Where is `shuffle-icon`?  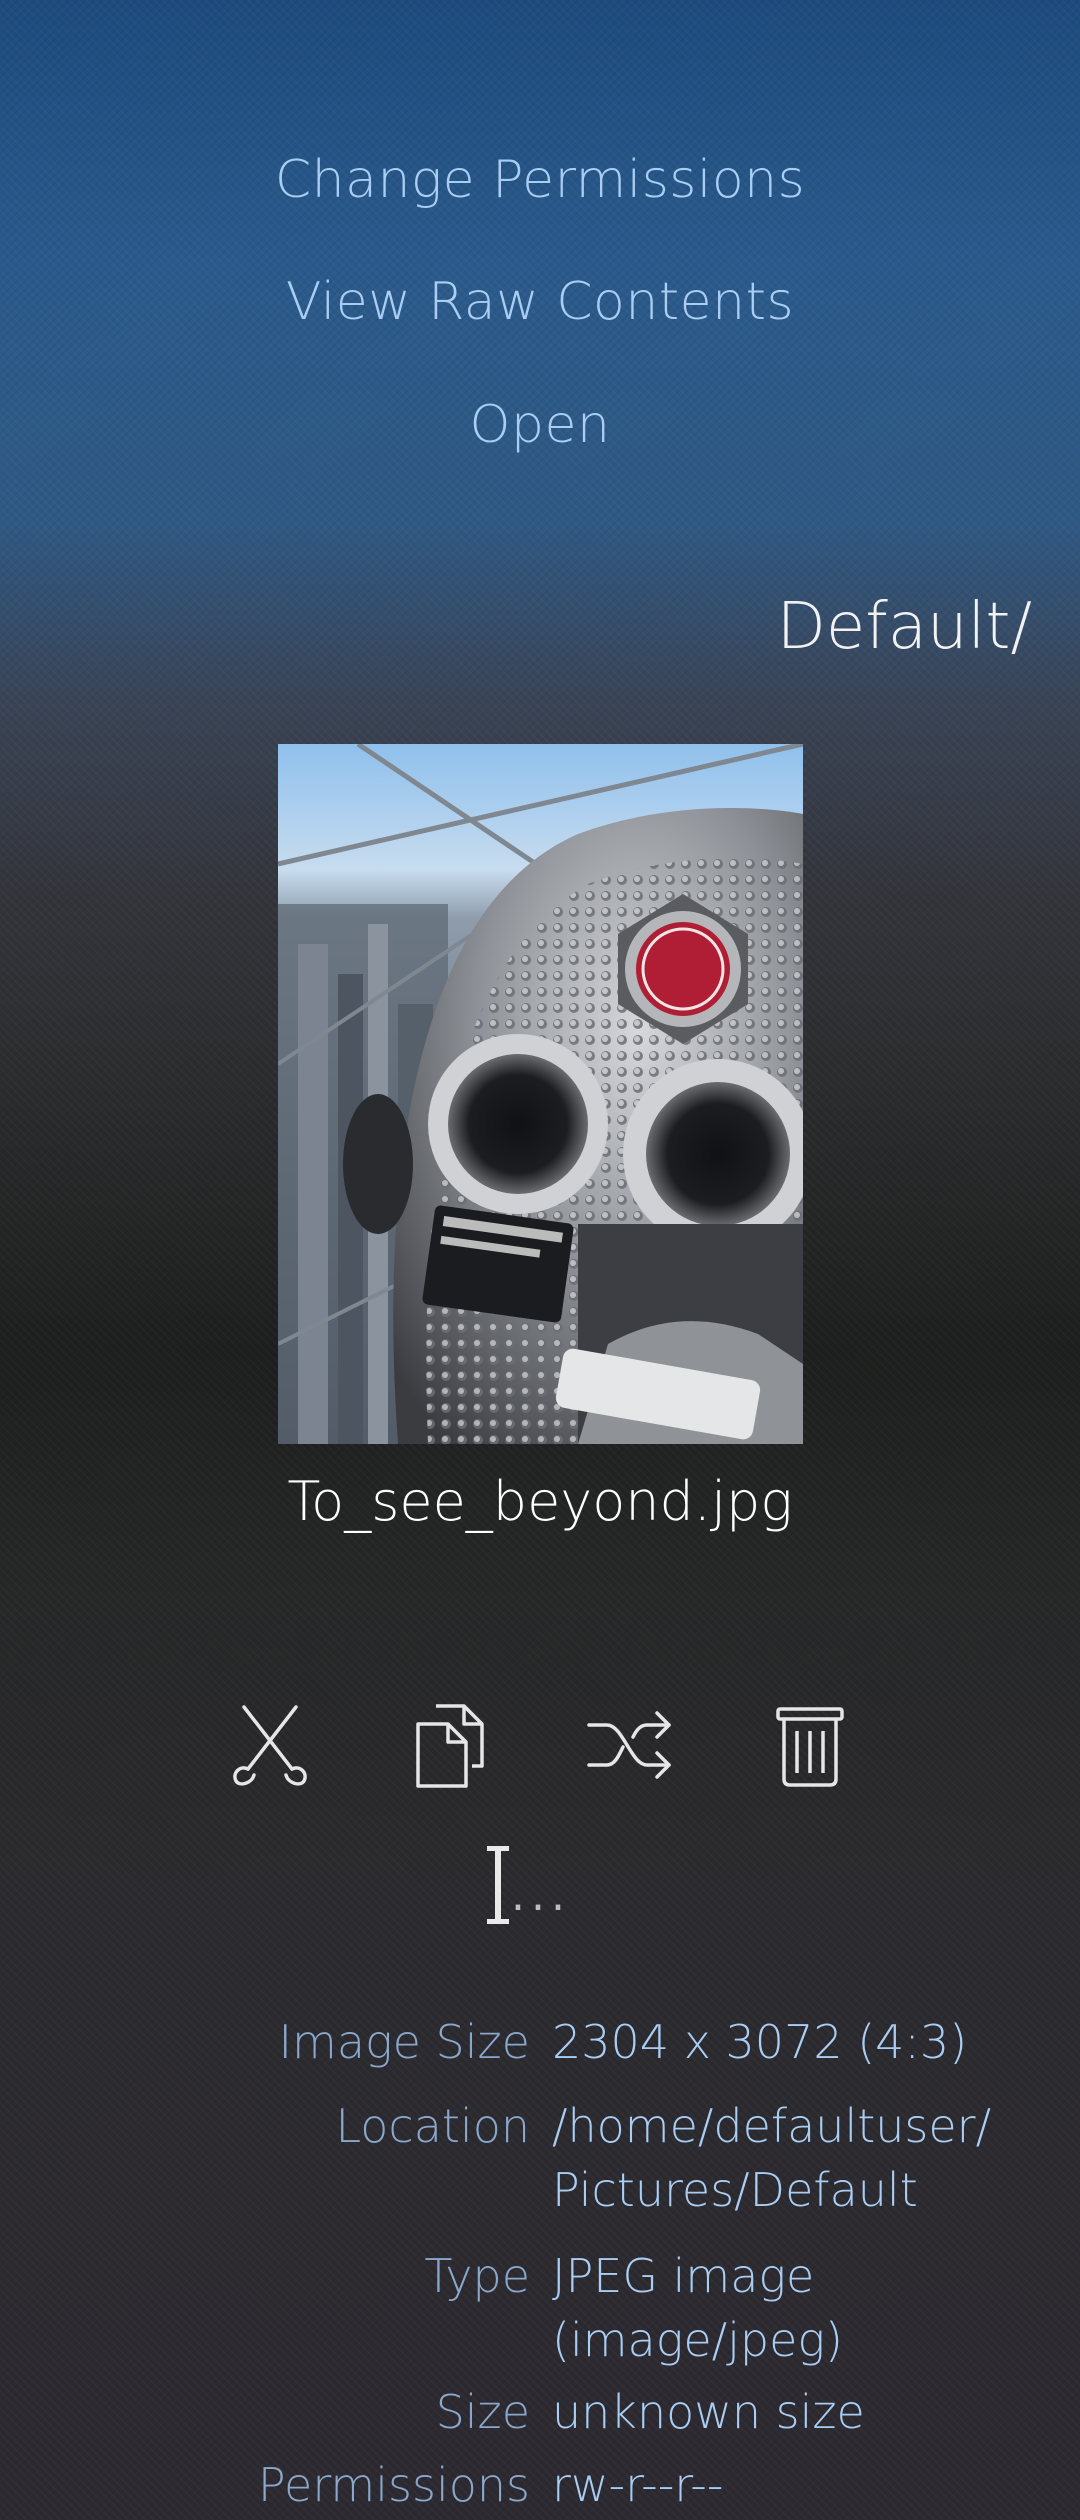 shuffle-icon is located at coordinates (629, 1745).